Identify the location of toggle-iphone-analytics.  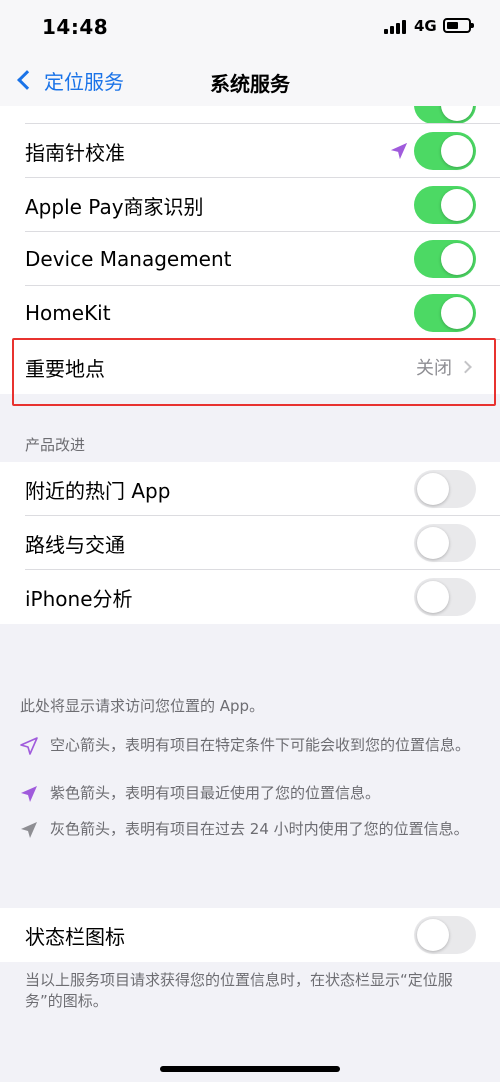
(445, 597).